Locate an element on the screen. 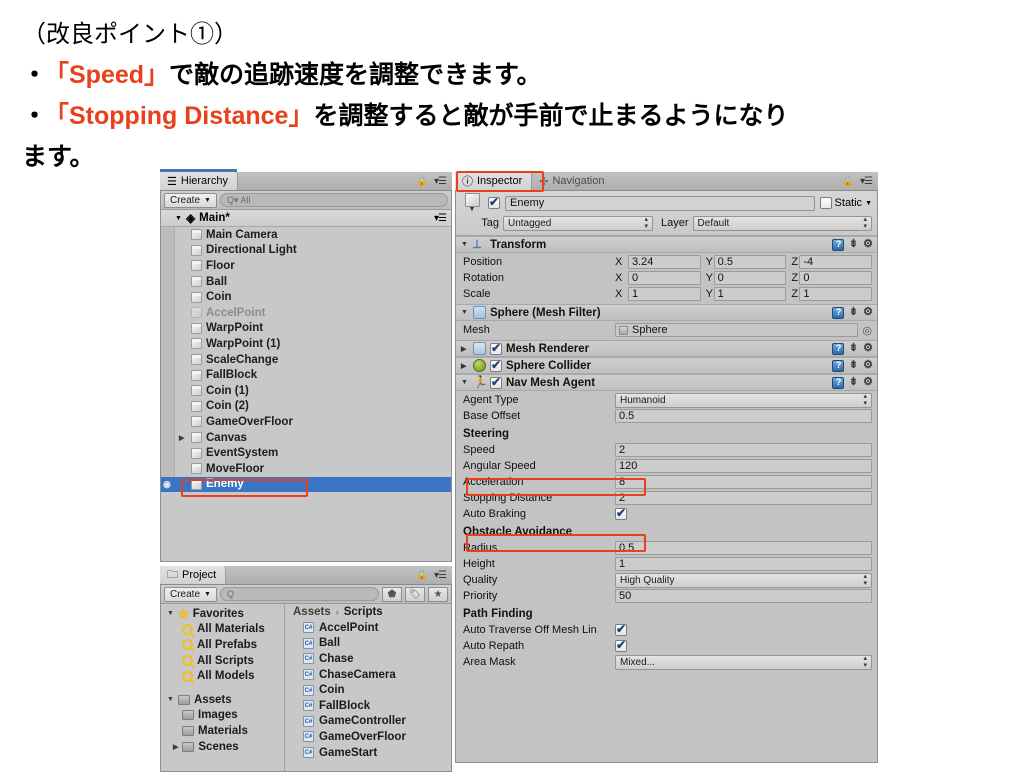 Image resolution: width=1024 pixels, height=772 pixels. project-folder-images: Images is located at coordinates (222, 716).